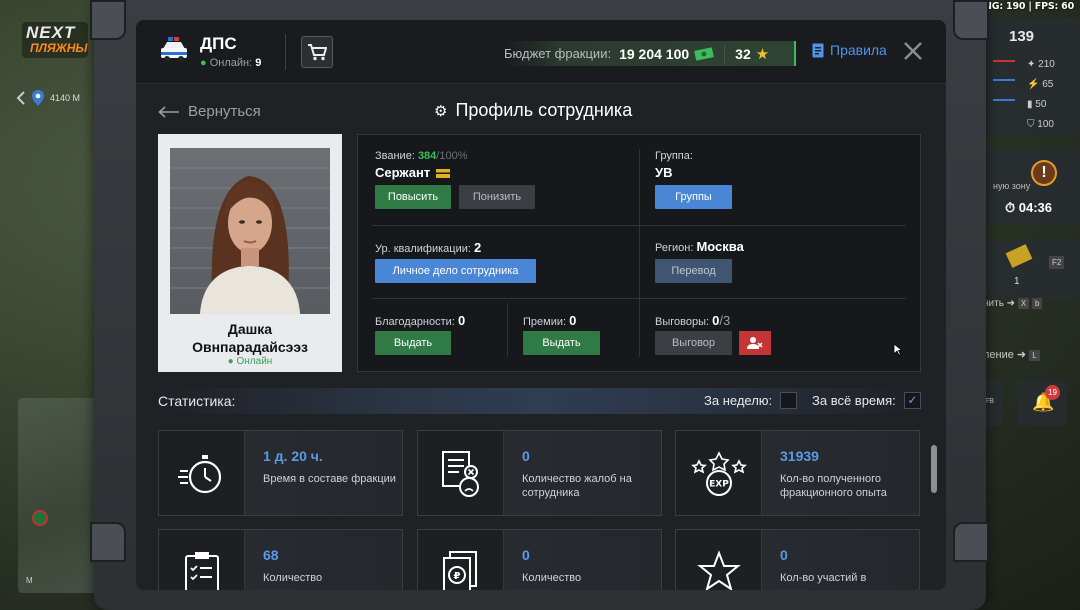 This screenshot has width=1080, height=610. What do you see at coordinates (998, 355) in the screenshot?
I see `hint-text2: ление` at bounding box center [998, 355].